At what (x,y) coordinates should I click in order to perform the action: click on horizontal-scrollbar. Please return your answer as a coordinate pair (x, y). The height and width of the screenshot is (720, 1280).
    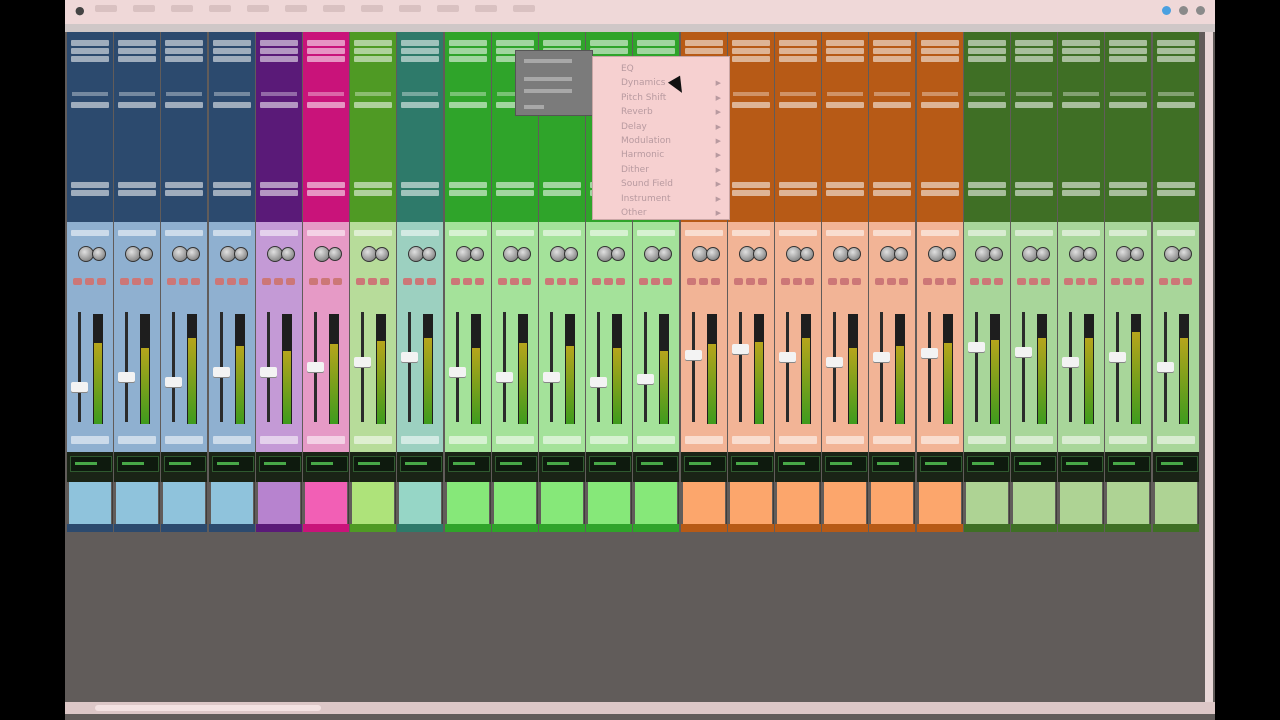
    Looking at the image, I should click on (640, 708).